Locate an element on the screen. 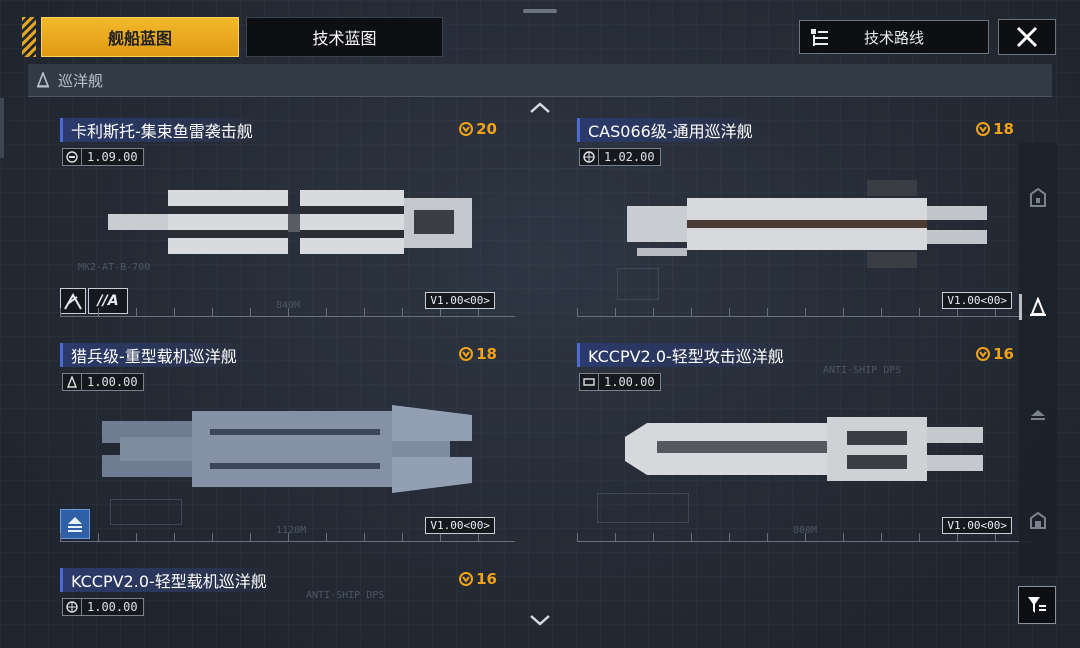 The width and height of the screenshot is (1080, 648). ship-class-rail is located at coordinates (1038, 359).